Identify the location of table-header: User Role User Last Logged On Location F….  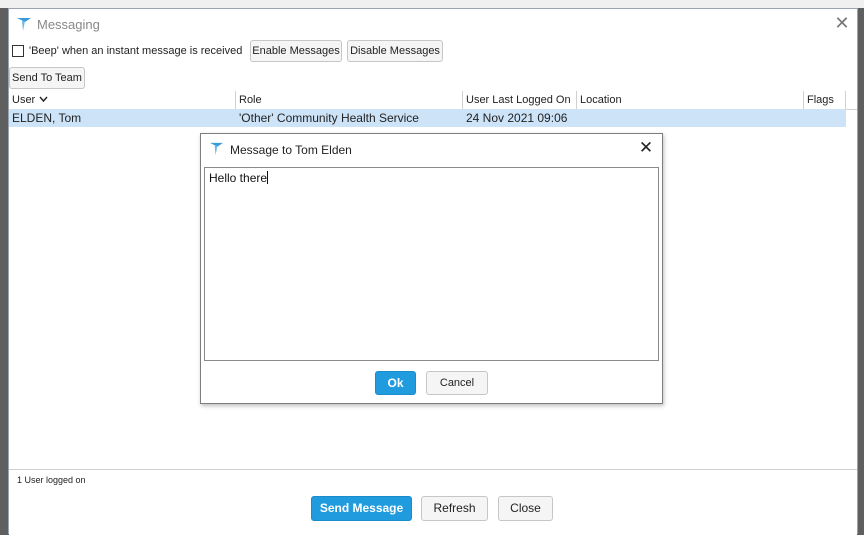
(433, 100).